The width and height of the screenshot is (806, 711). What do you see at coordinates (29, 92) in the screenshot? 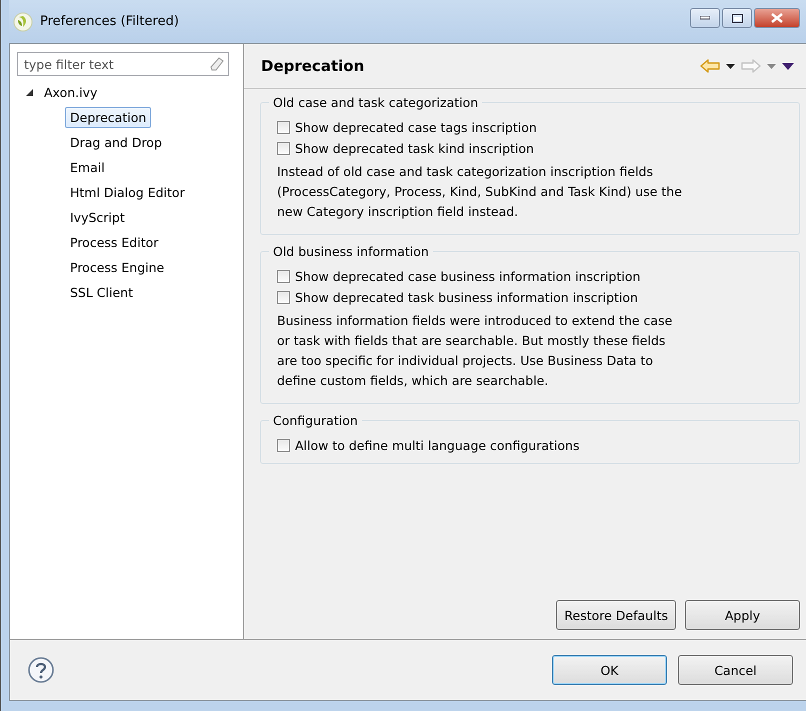
I see `expand-icon` at bounding box center [29, 92].